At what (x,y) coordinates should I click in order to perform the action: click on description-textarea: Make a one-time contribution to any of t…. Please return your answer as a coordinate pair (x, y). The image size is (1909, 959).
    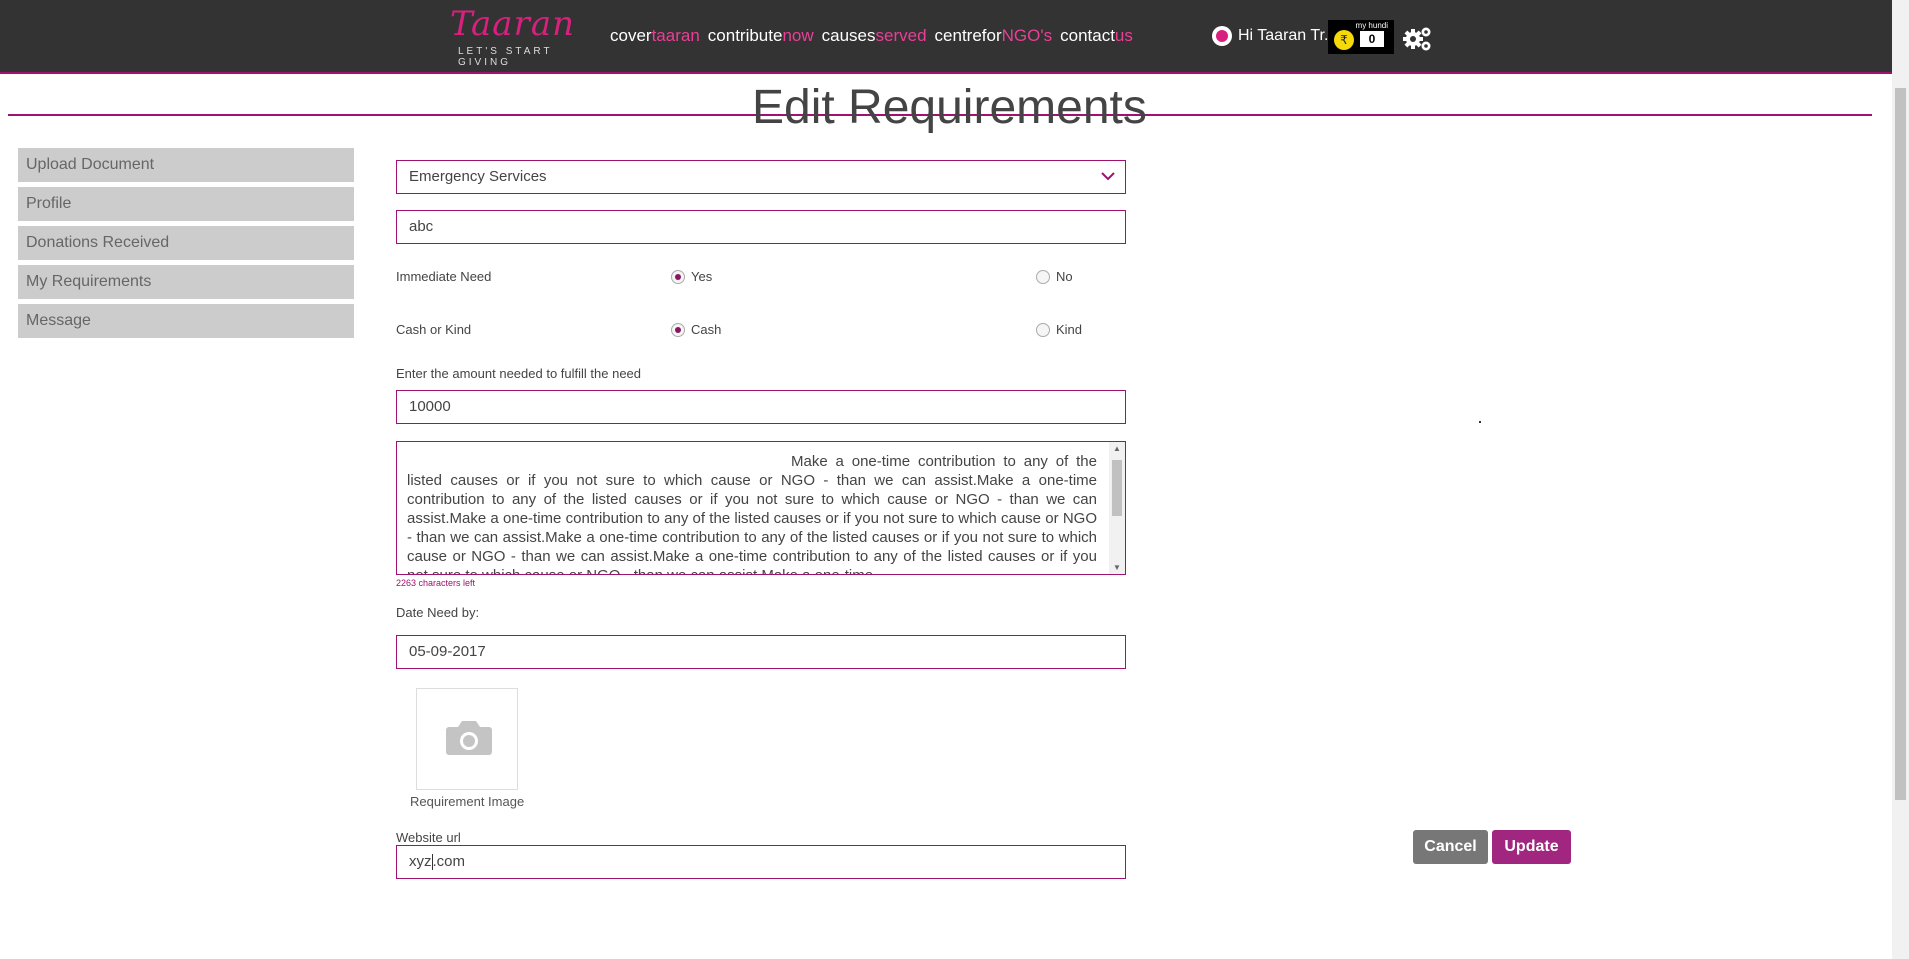
    Looking at the image, I should click on (761, 508).